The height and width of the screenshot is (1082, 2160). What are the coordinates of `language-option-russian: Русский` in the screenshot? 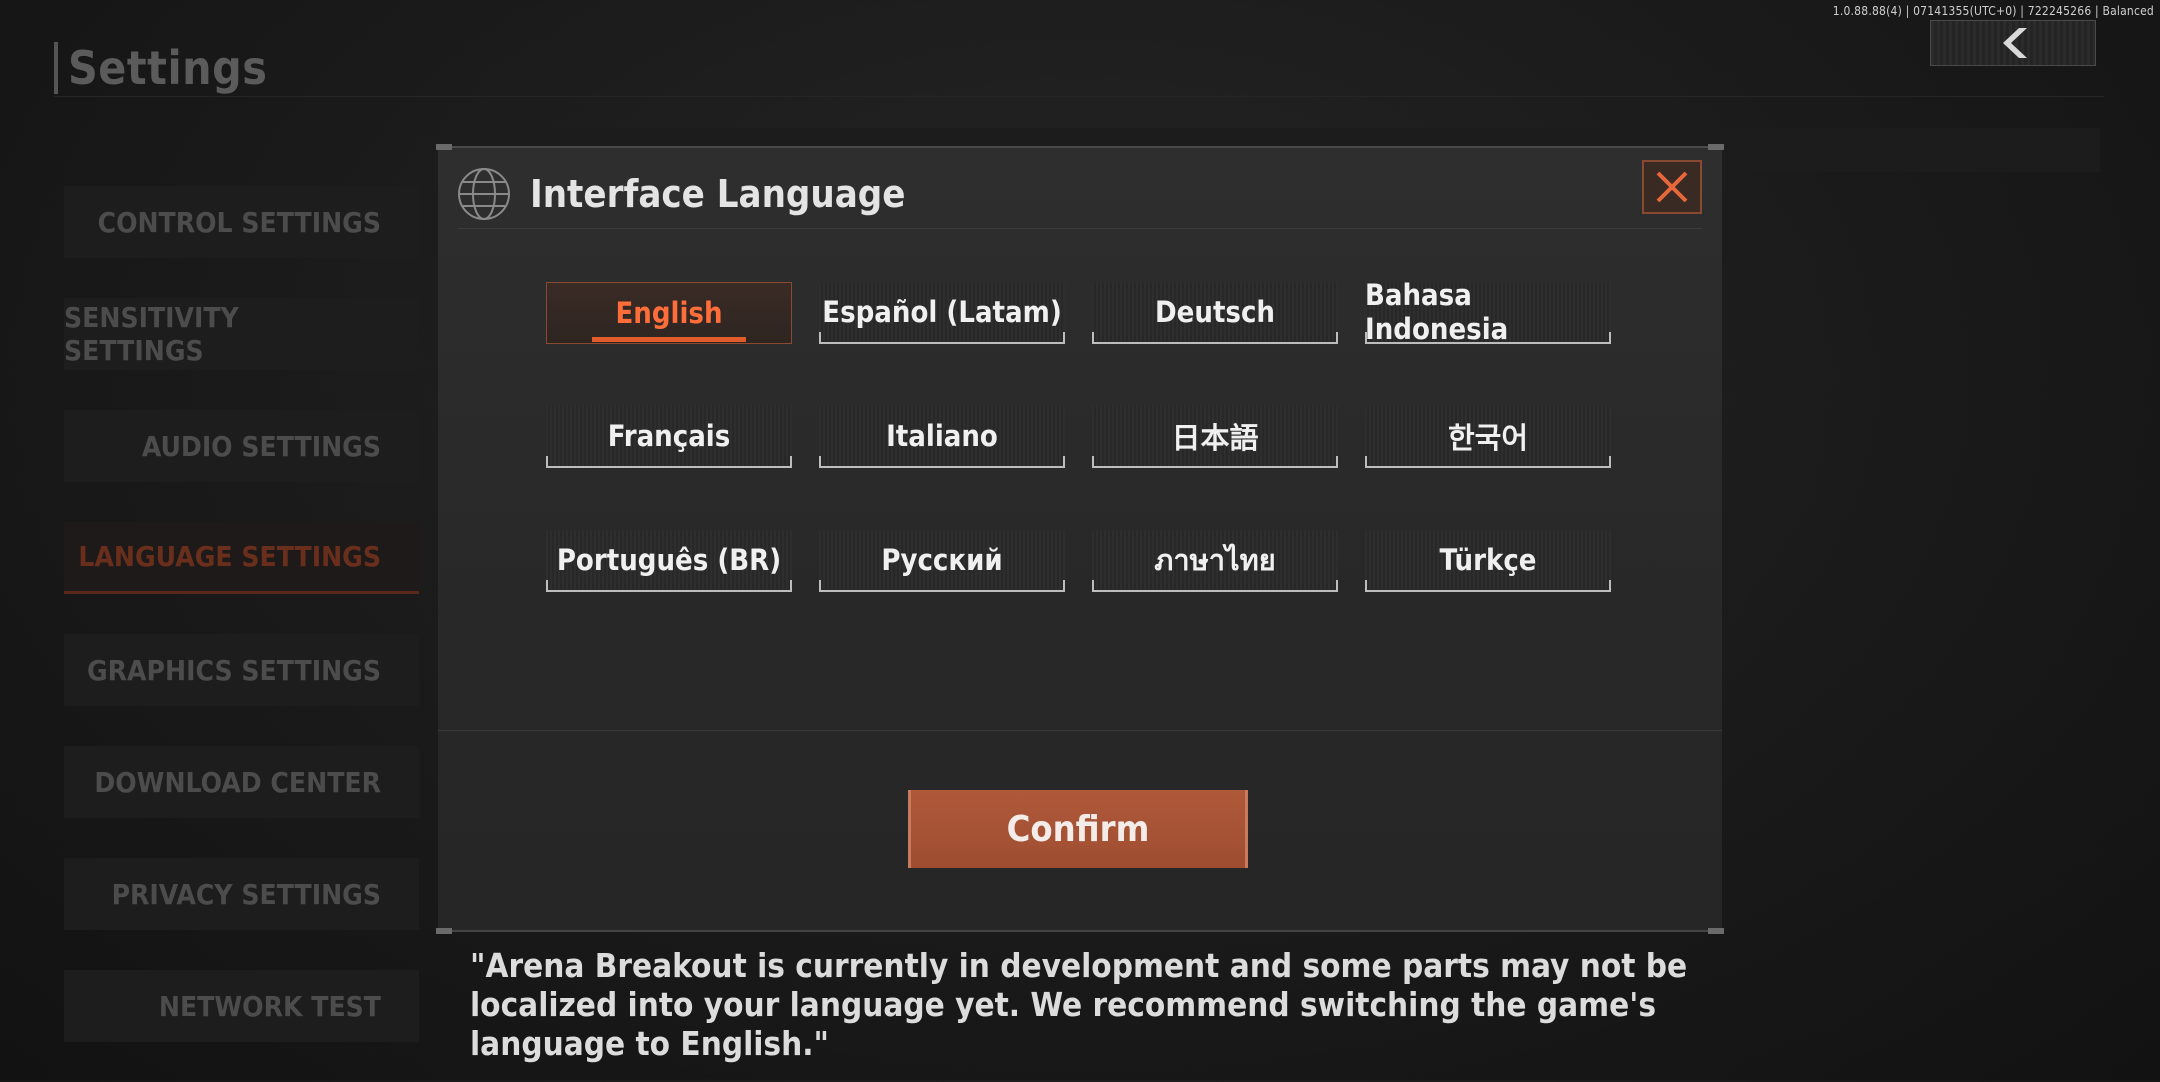 It's located at (942, 561).